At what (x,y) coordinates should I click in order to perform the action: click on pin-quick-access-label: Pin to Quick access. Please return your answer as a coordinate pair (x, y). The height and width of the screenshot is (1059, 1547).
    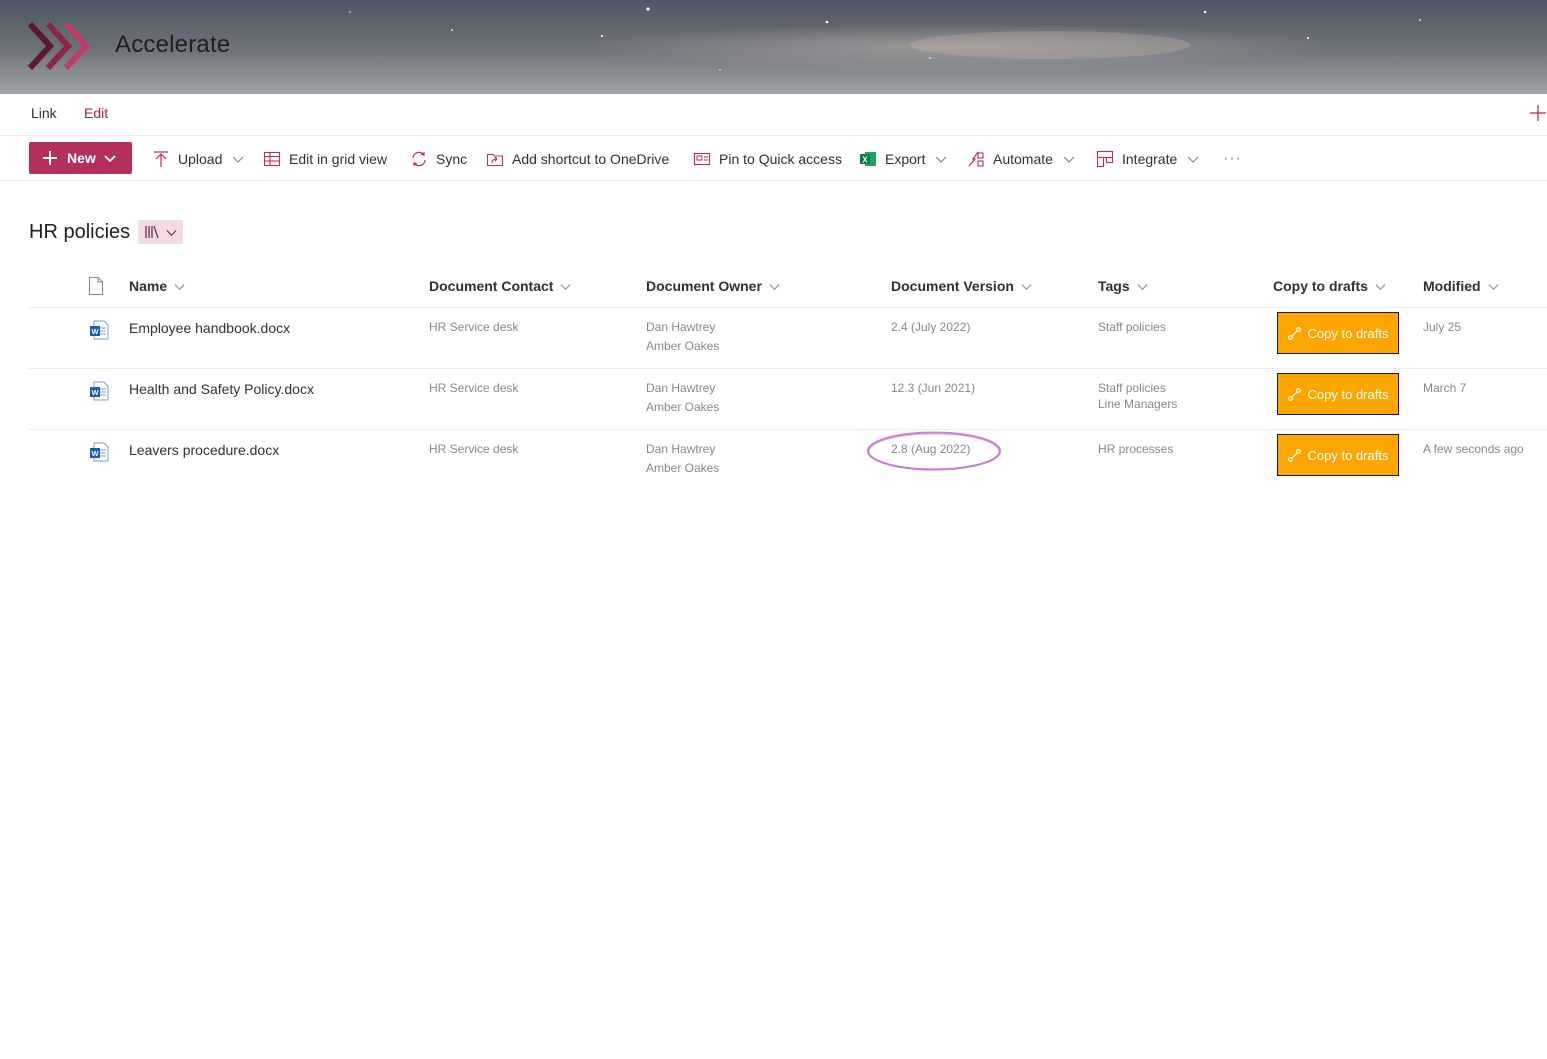
    Looking at the image, I should click on (780, 159).